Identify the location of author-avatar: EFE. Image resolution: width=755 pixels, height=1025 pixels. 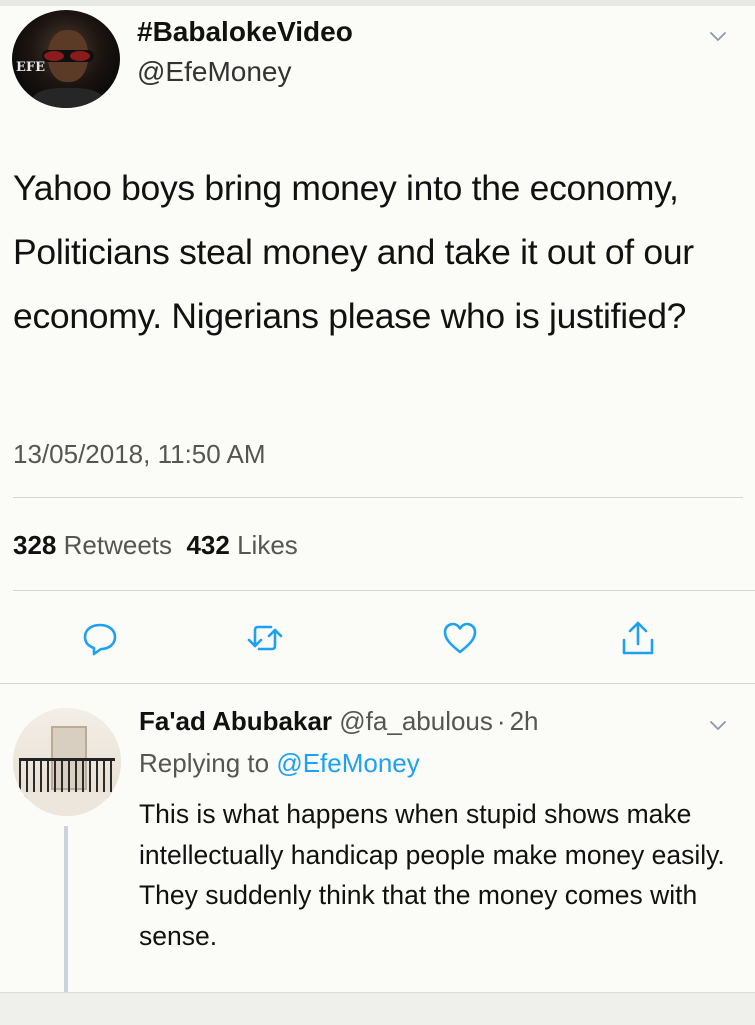
(66, 59).